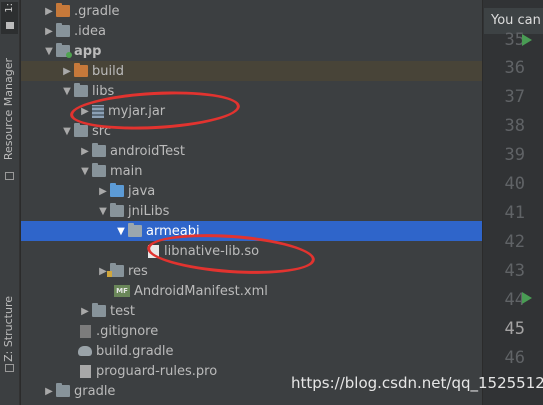 This screenshot has height=405, width=543. I want to click on tree-row-build-gradle: build.gradle, so click(251, 351).